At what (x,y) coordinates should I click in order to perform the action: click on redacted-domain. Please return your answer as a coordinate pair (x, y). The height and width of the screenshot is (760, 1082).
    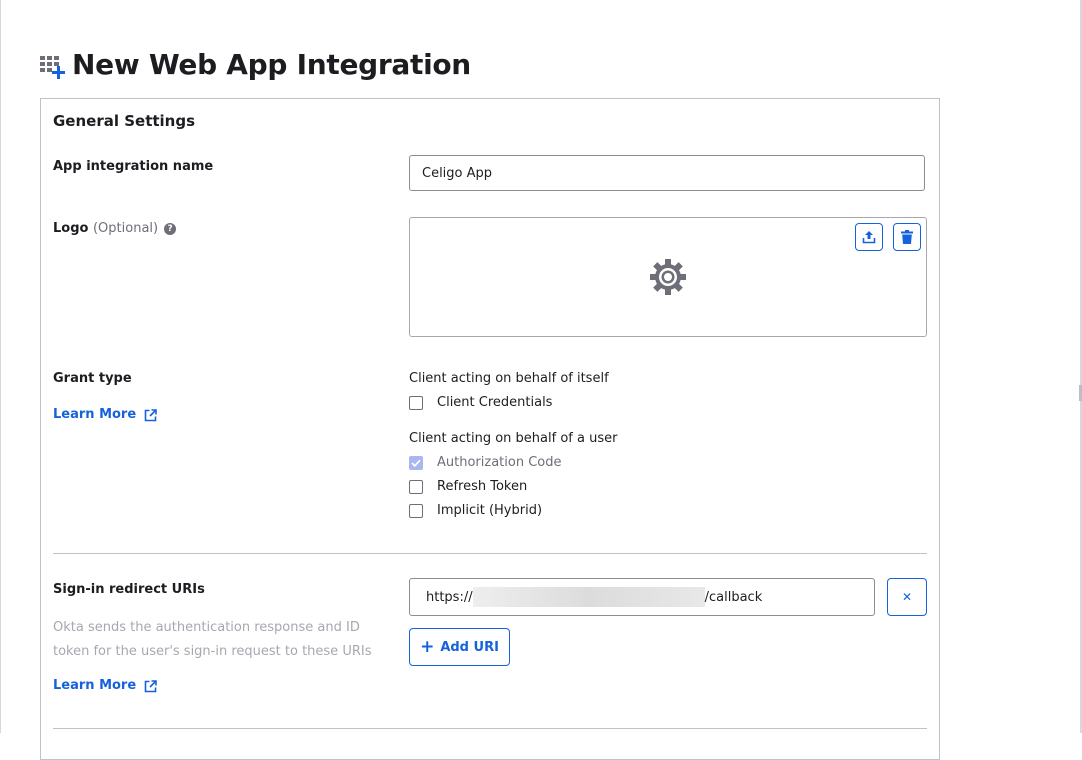
    Looking at the image, I should click on (588, 597).